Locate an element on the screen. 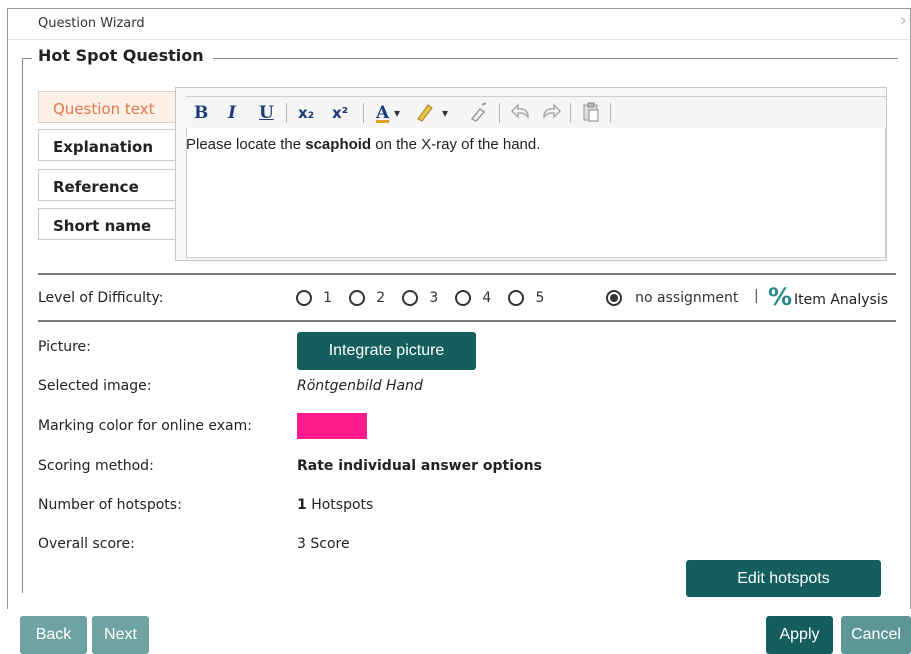 This screenshot has width=911, height=654. apply-button: Apply is located at coordinates (799, 635).